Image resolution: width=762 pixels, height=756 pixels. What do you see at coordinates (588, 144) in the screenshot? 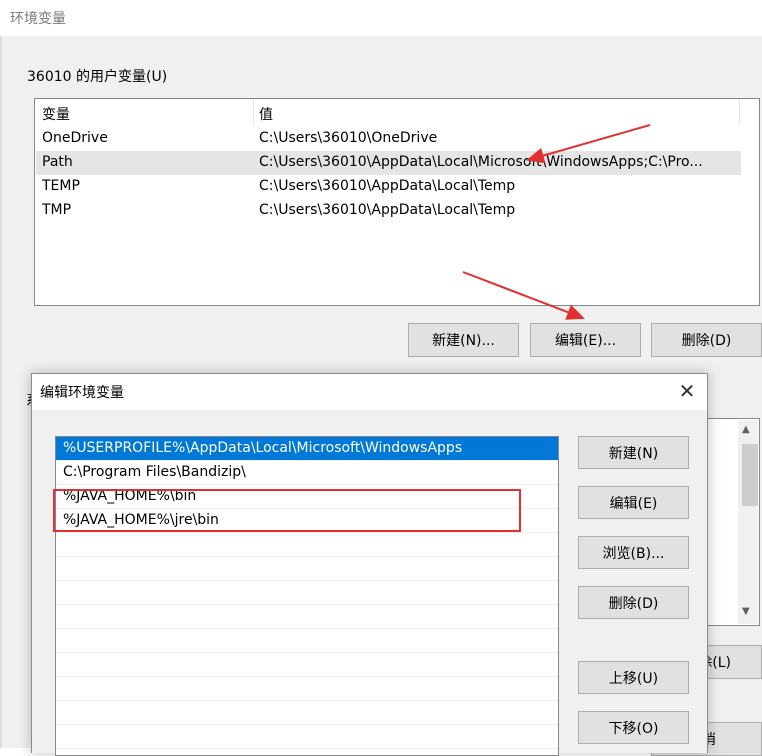
I see `arrow-to-path-row` at bounding box center [588, 144].